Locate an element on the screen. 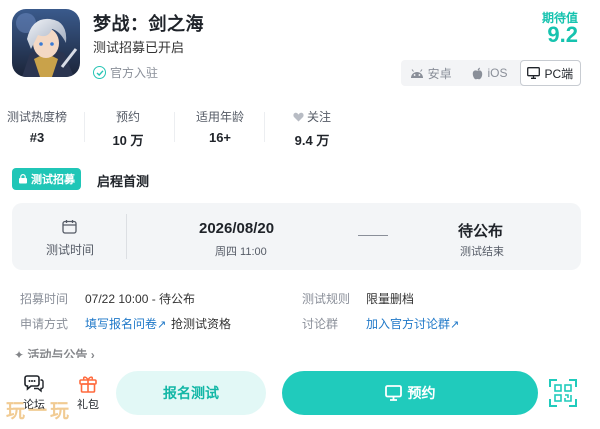  platform-tab-ios: iOS is located at coordinates (489, 73).